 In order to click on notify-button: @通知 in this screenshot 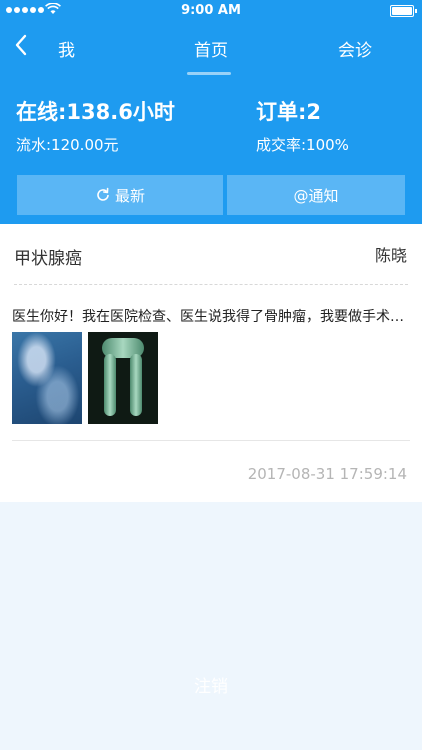, I will do `click(316, 195)`.